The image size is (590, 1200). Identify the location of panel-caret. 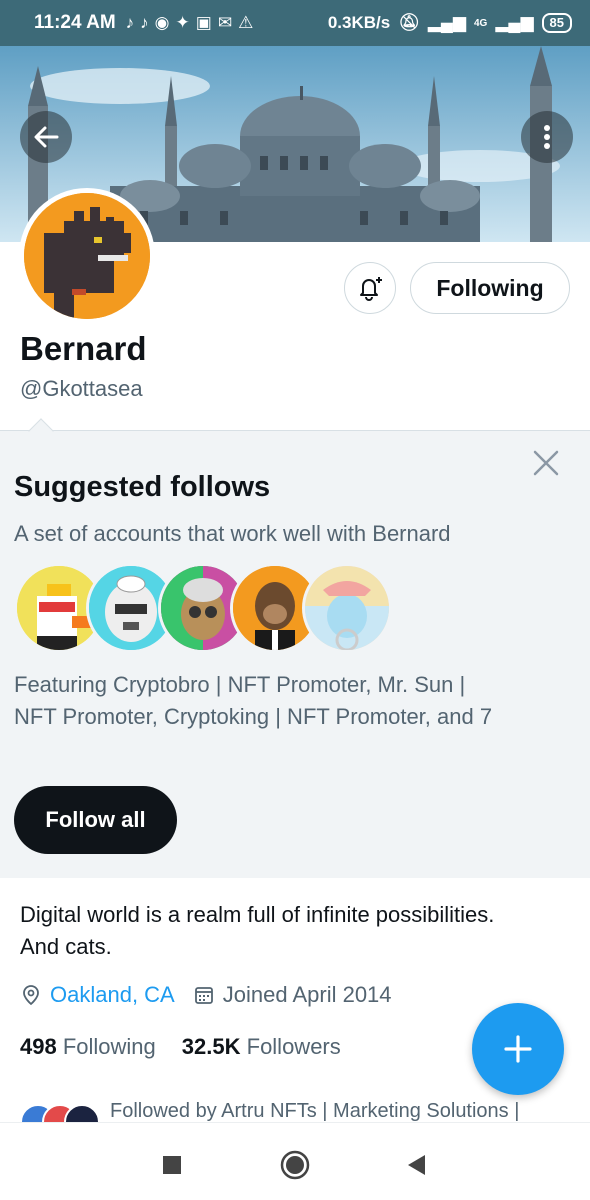
(41, 431).